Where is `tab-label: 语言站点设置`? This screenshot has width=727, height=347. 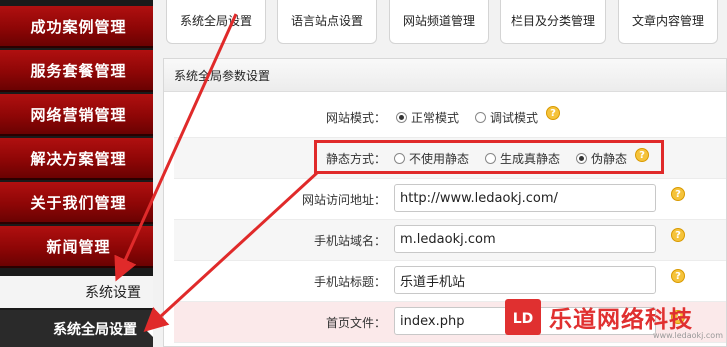
tab-label: 语言站点设置 is located at coordinates (326, 20).